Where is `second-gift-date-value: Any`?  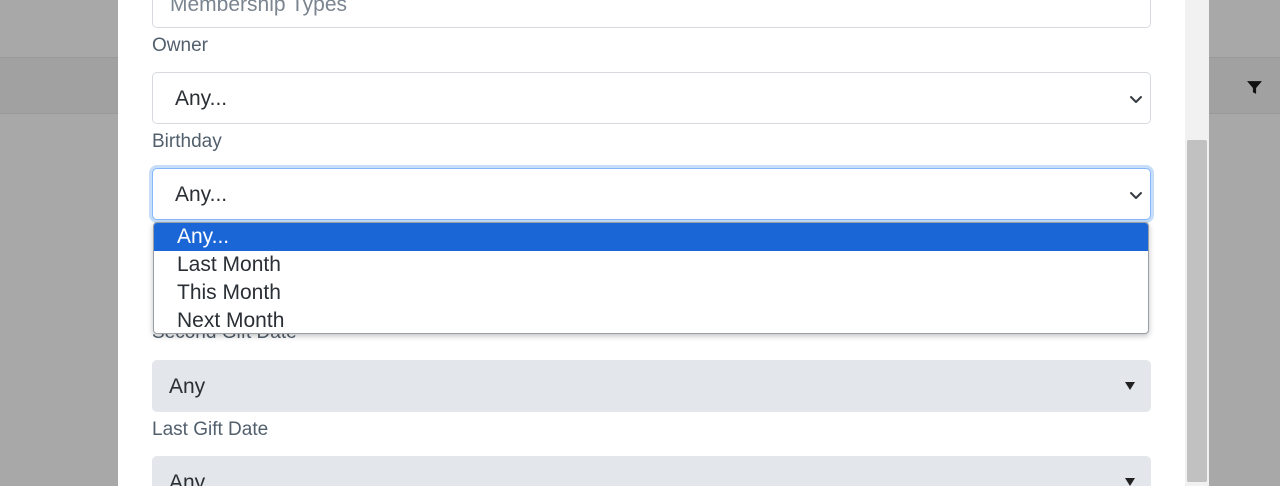 second-gift-date-value: Any is located at coordinates (187, 386).